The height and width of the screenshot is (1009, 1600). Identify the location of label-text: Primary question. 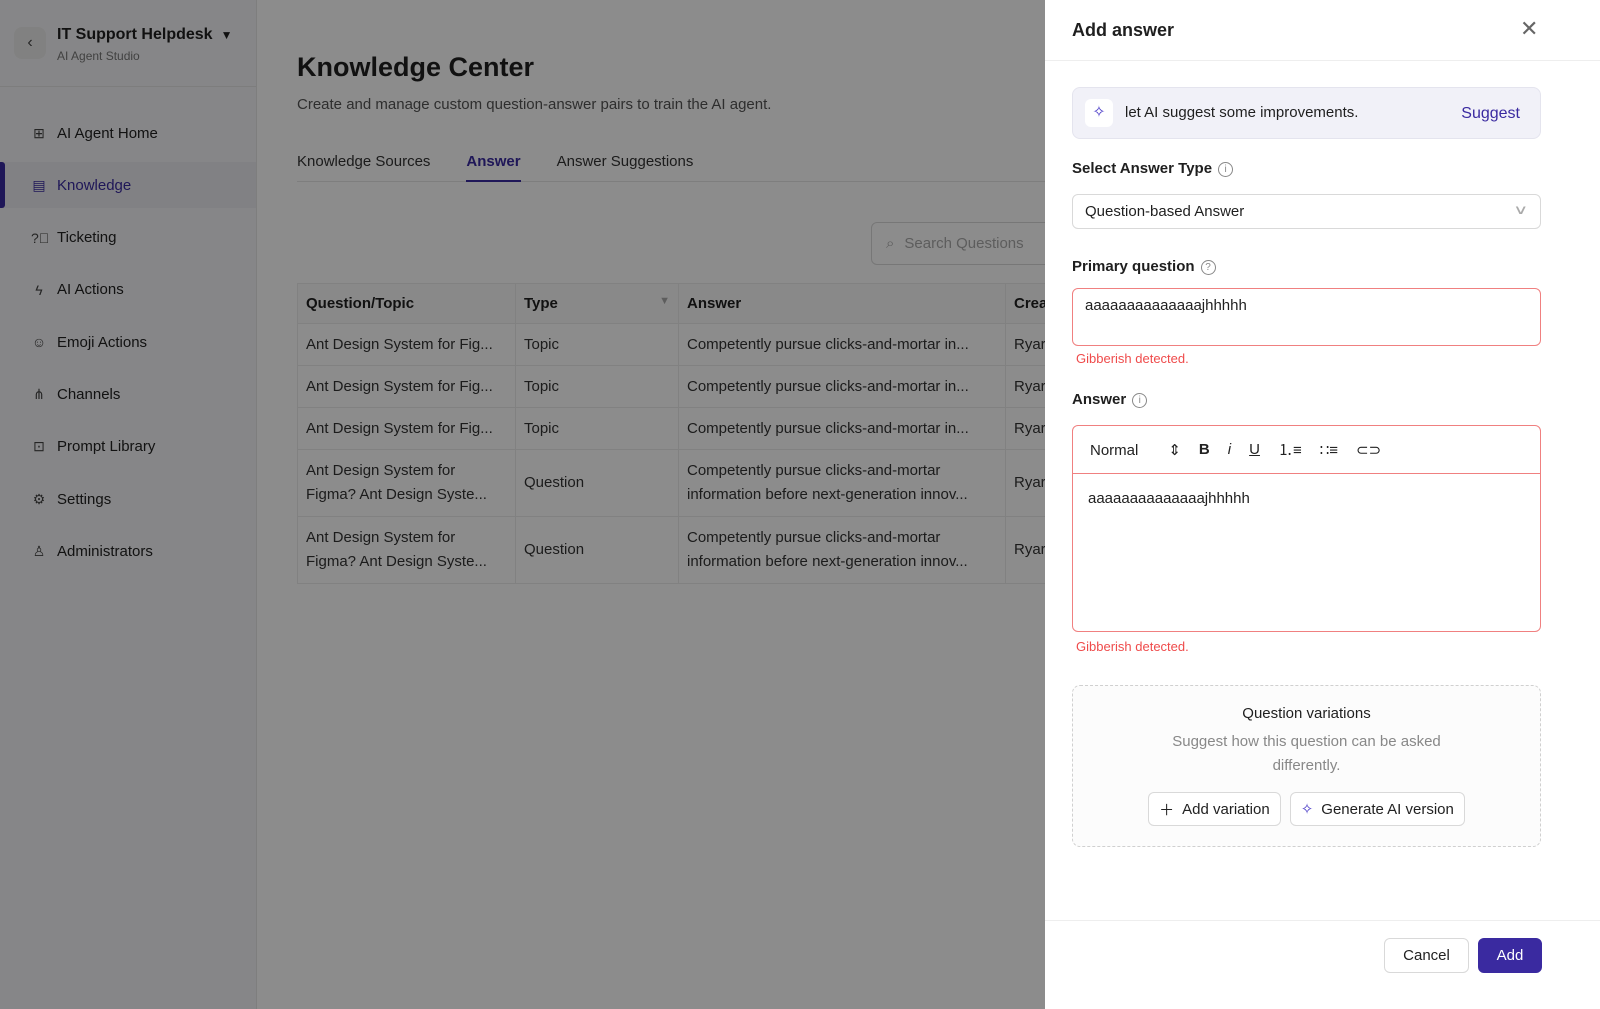
(1133, 266).